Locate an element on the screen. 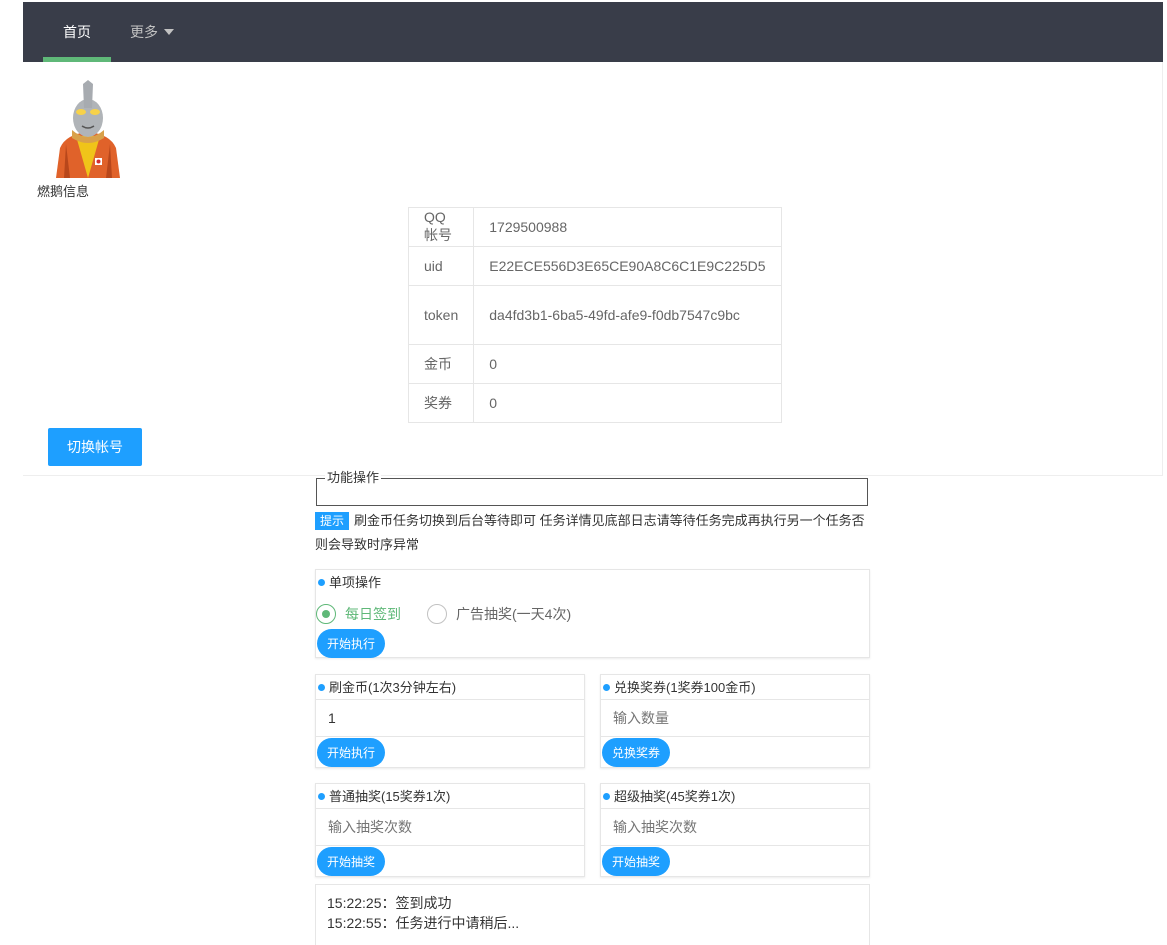 The image size is (1167, 945). coins-card: 刷金币(1次3分钟左右) 开始执行 is located at coordinates (450, 721).